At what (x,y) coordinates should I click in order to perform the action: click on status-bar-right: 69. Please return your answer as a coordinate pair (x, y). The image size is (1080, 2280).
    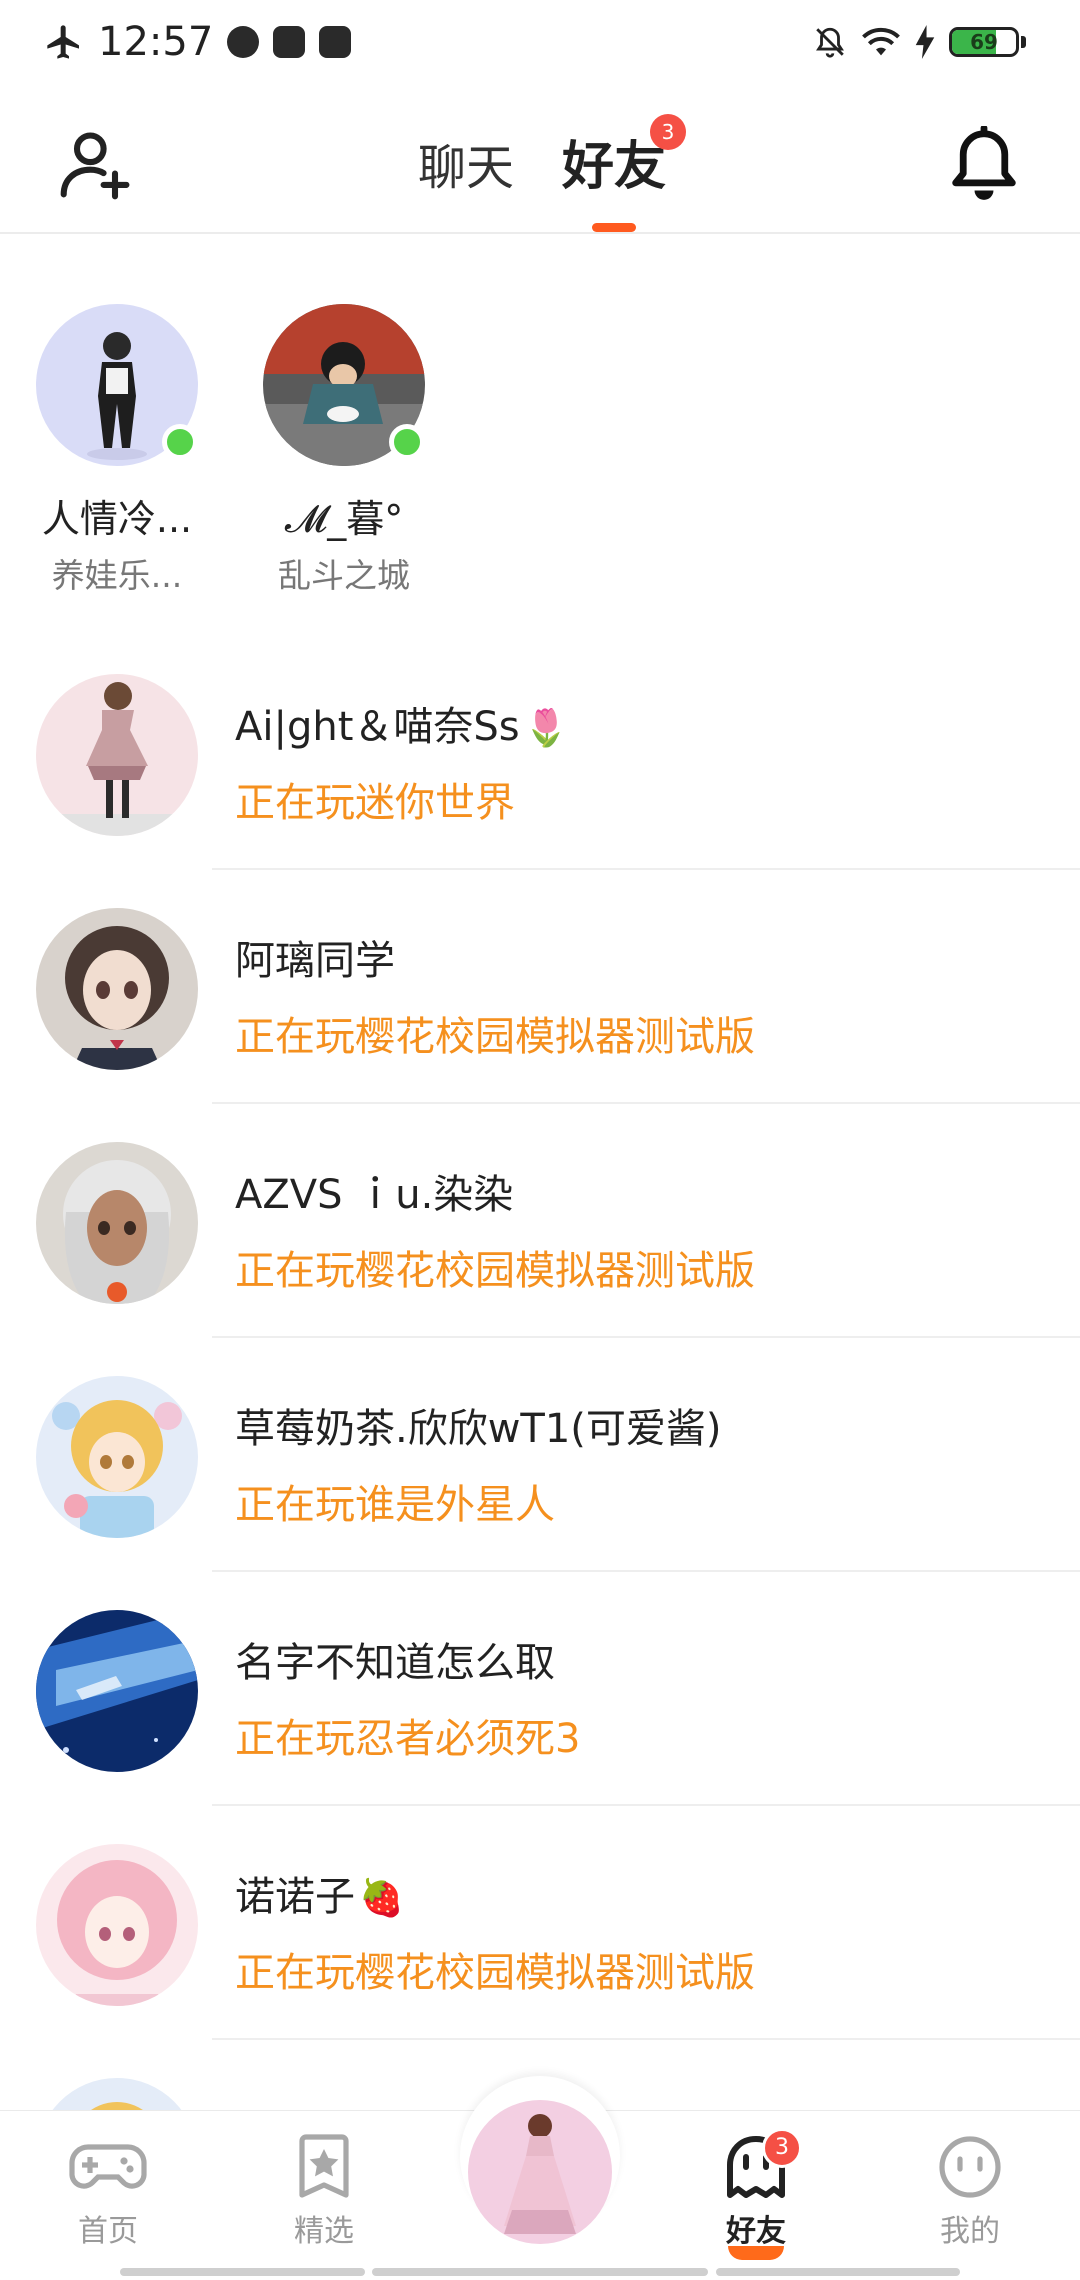
    Looking at the image, I should click on (919, 42).